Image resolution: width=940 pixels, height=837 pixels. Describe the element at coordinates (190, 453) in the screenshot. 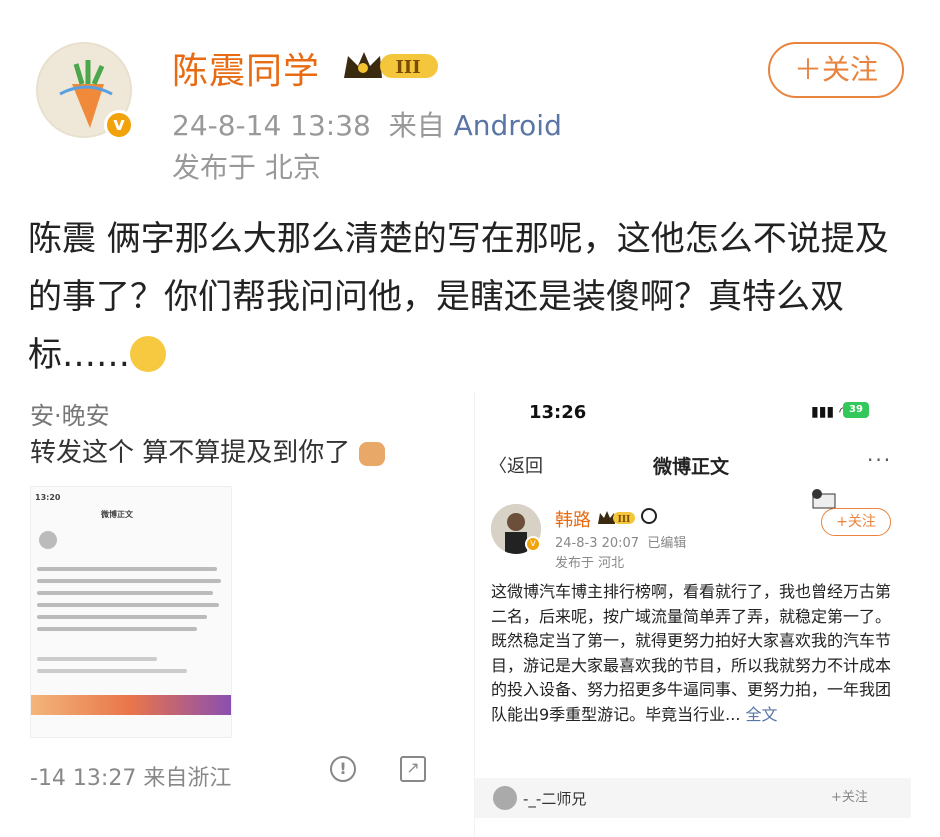

I see `left-screenshot-text-content: 转发这个 算不算提及到你了` at that location.